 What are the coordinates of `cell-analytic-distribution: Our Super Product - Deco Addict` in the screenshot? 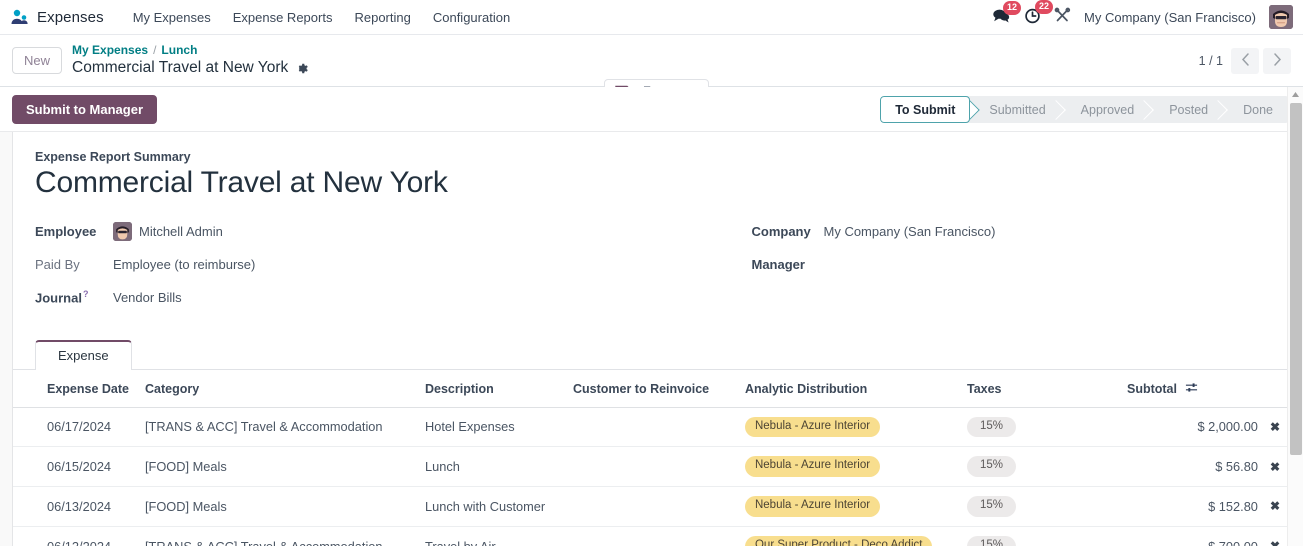 It's located at (847, 536).